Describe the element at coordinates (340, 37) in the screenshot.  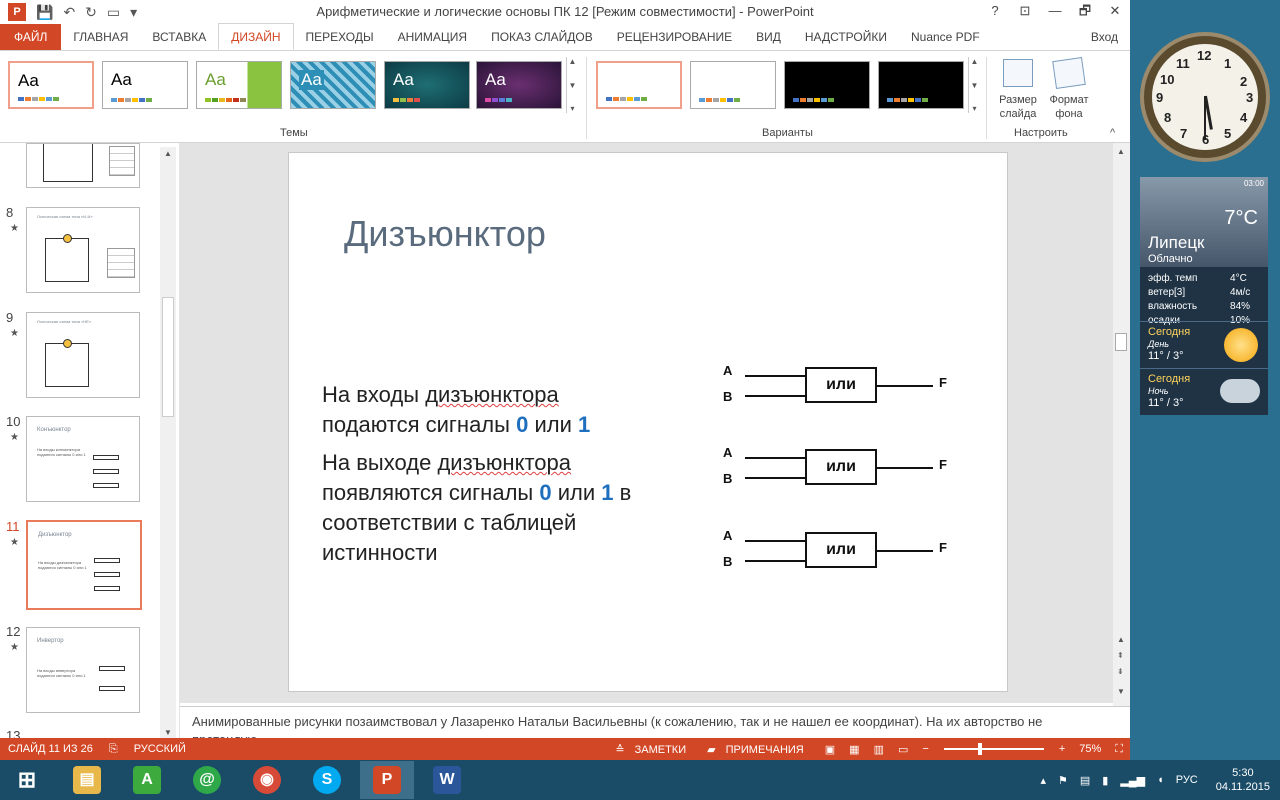
I see `tab-transitions: ПЕРЕХОДЫ` at that location.